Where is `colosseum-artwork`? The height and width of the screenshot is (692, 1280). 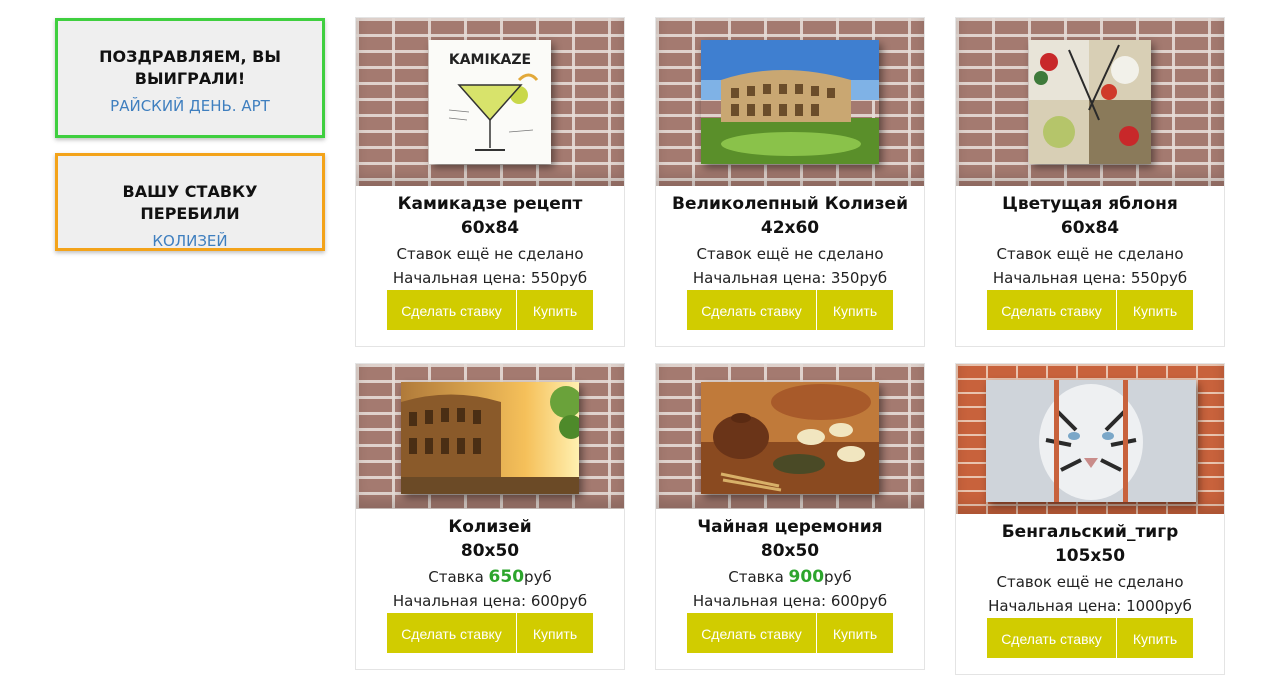
colosseum-artwork is located at coordinates (790, 102).